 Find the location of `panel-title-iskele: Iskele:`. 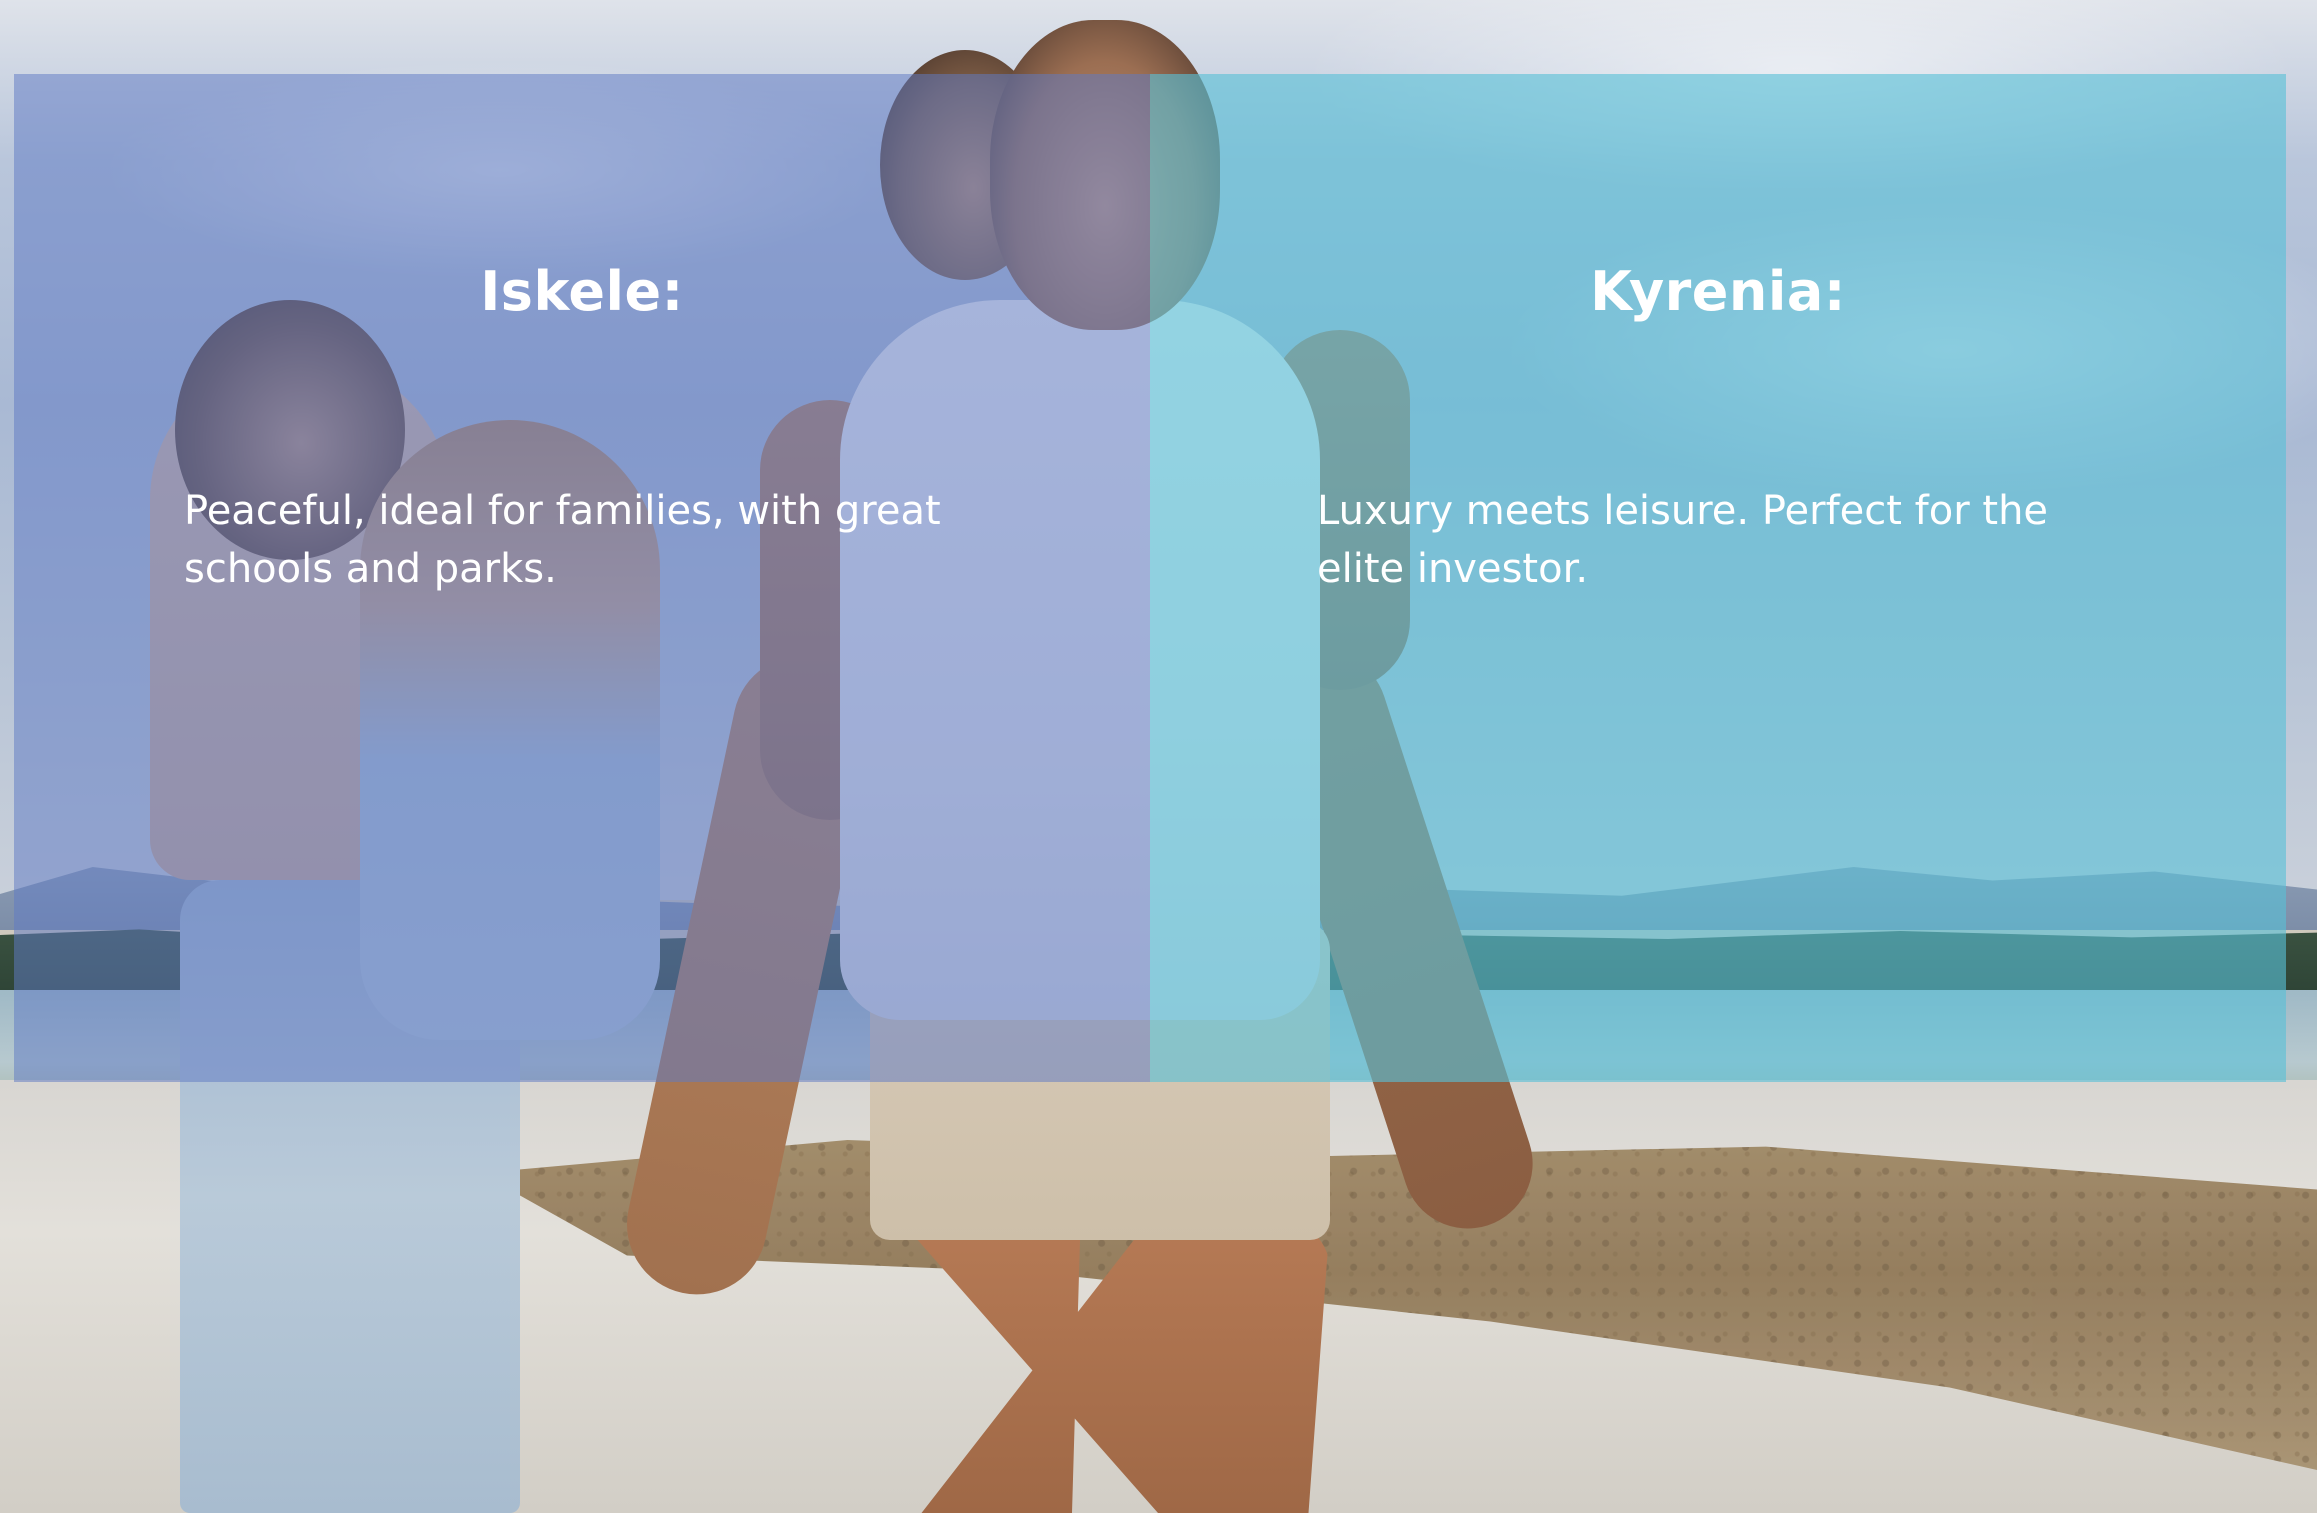

panel-title-iskele: Iskele: is located at coordinates (582, 291).